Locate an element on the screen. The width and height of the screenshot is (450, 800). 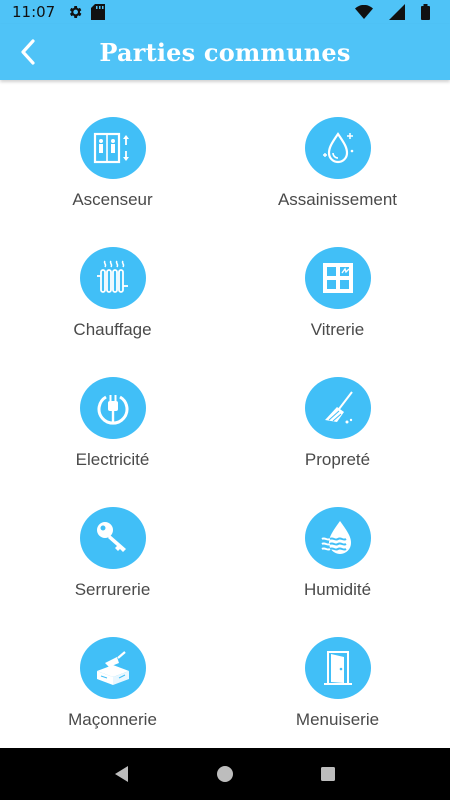
chevron-left-icon is located at coordinates (28, 52).